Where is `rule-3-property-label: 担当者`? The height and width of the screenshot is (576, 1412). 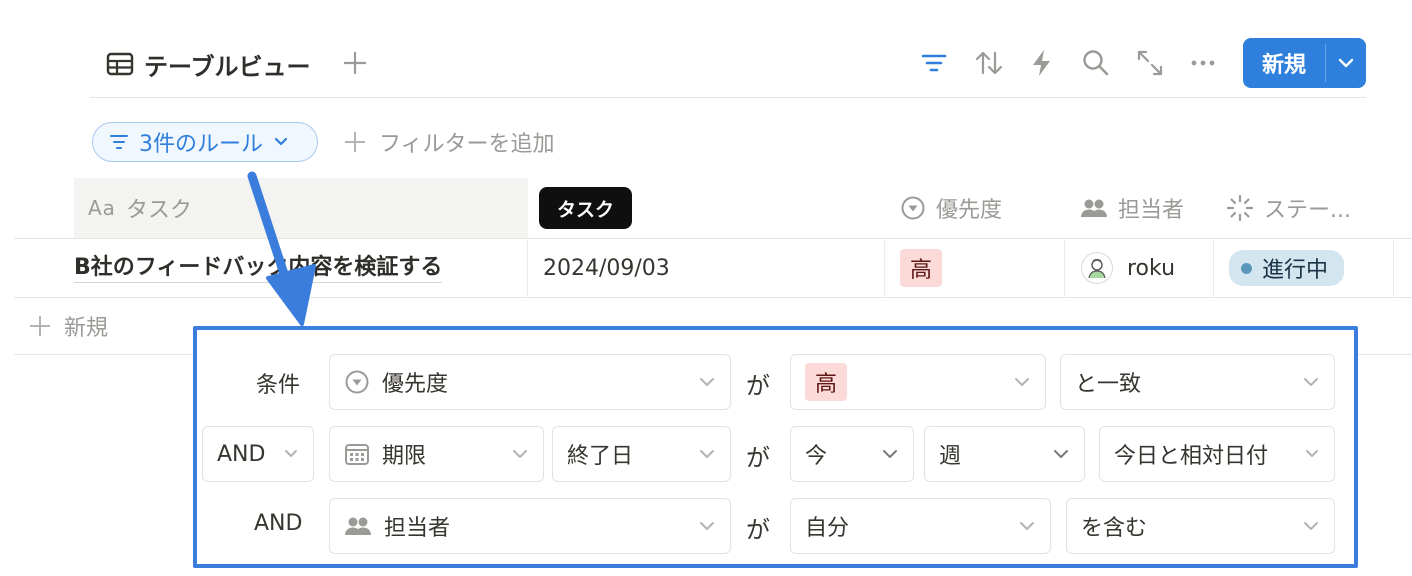
rule-3-property-label: 担当者 is located at coordinates (417, 528).